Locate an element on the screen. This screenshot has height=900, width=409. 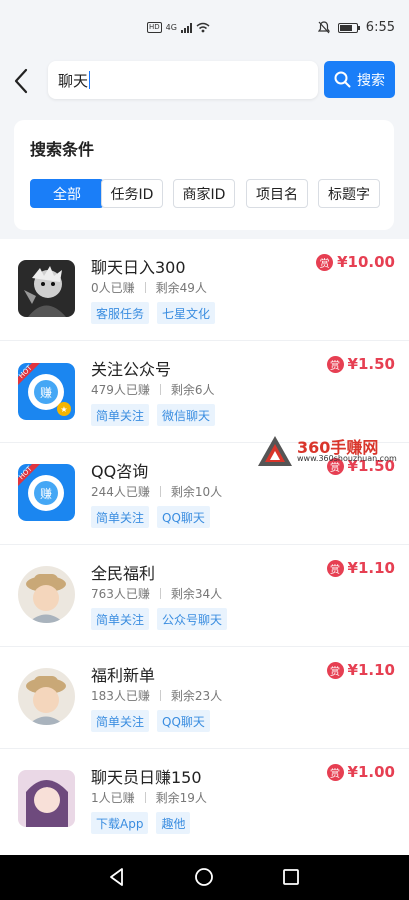
home-circle-icon is located at coordinates (204, 877).